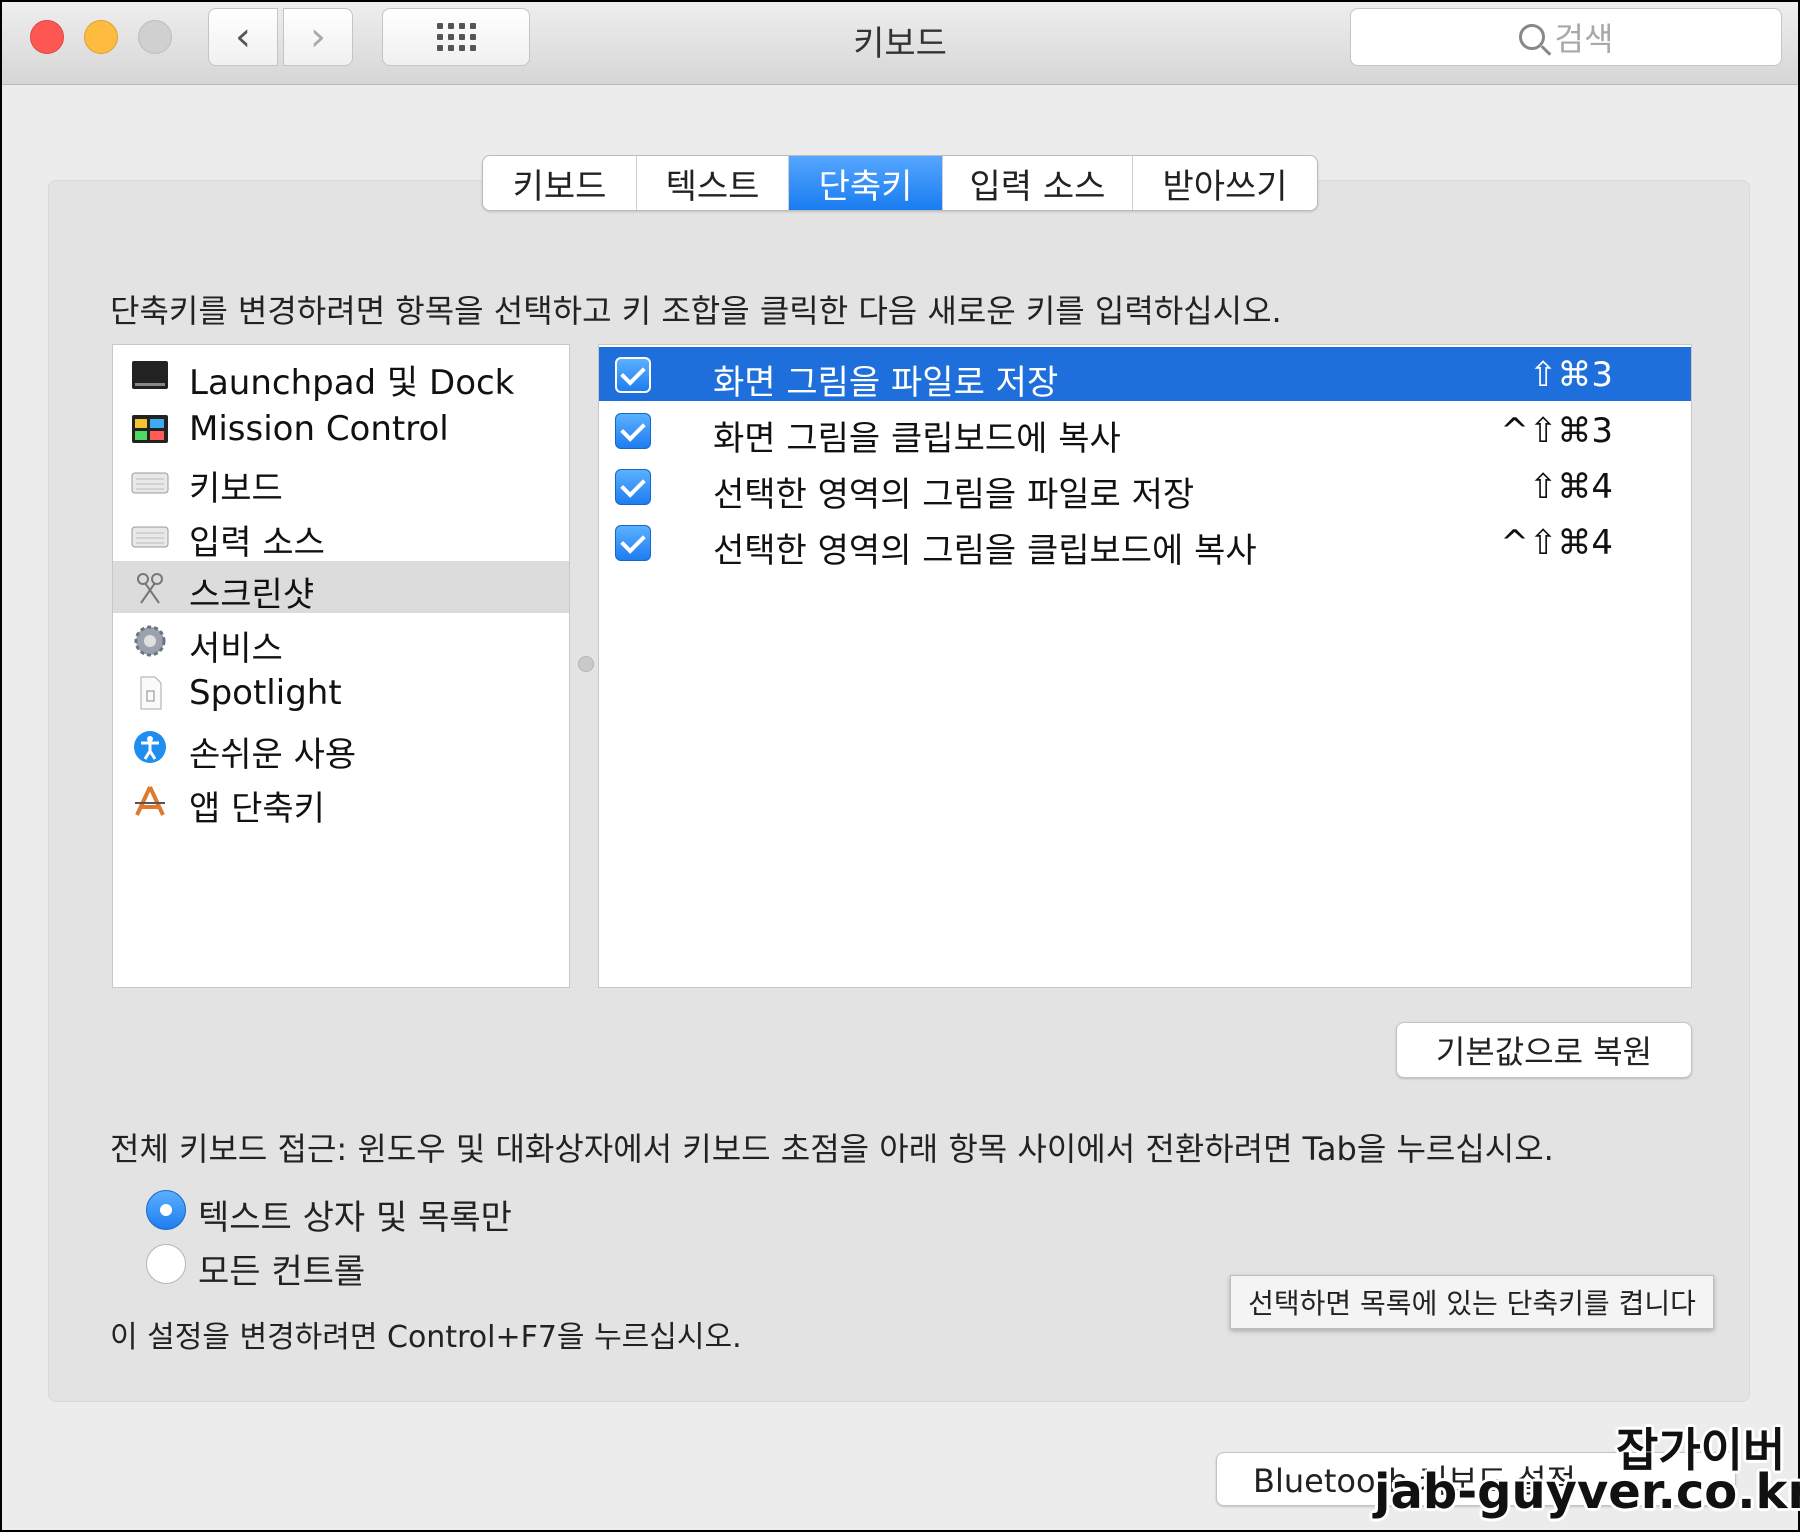 This screenshot has height=1532, width=1800. I want to click on category-label: 키보드, so click(236, 489).